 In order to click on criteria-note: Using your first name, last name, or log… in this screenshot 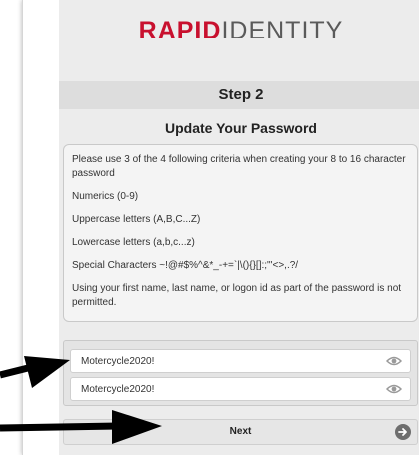, I will do `click(237, 295)`.